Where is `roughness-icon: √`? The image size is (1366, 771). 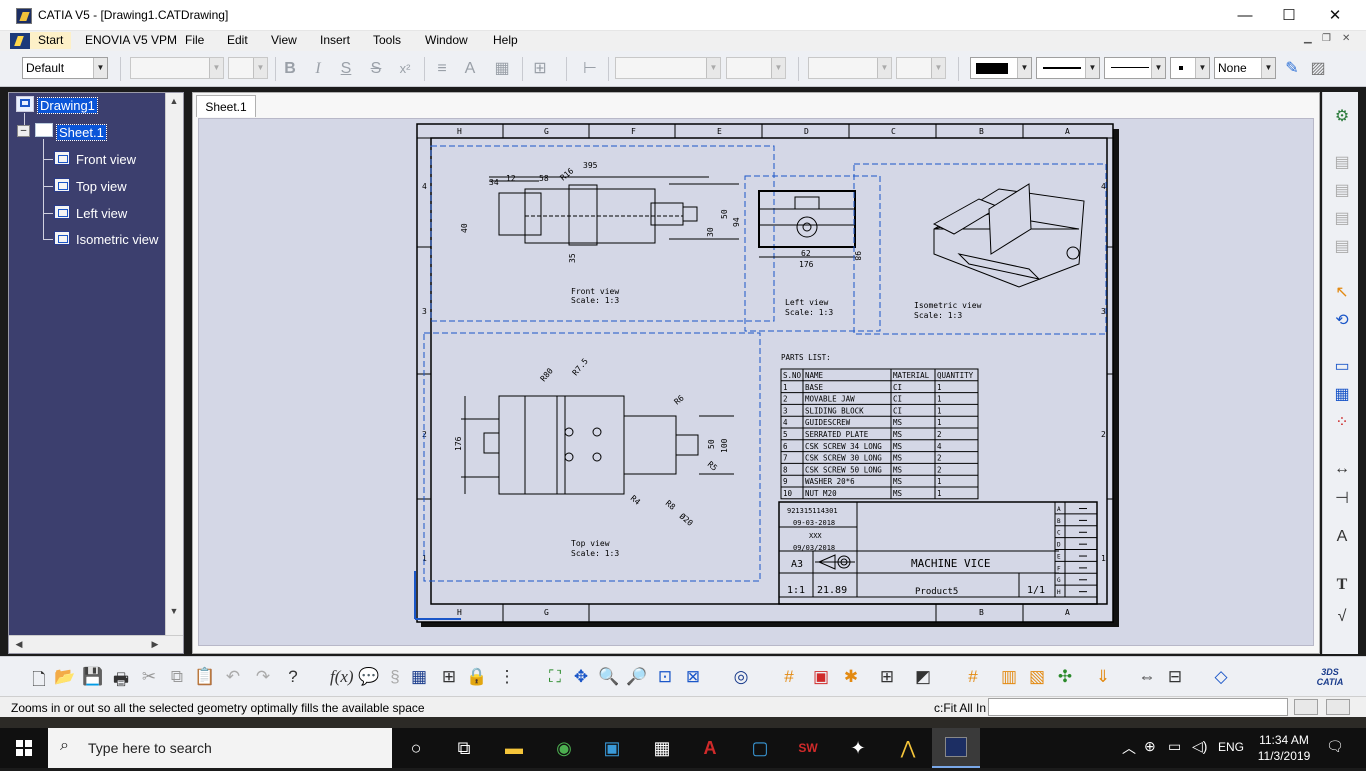
roughness-icon: √ is located at coordinates (1342, 617).